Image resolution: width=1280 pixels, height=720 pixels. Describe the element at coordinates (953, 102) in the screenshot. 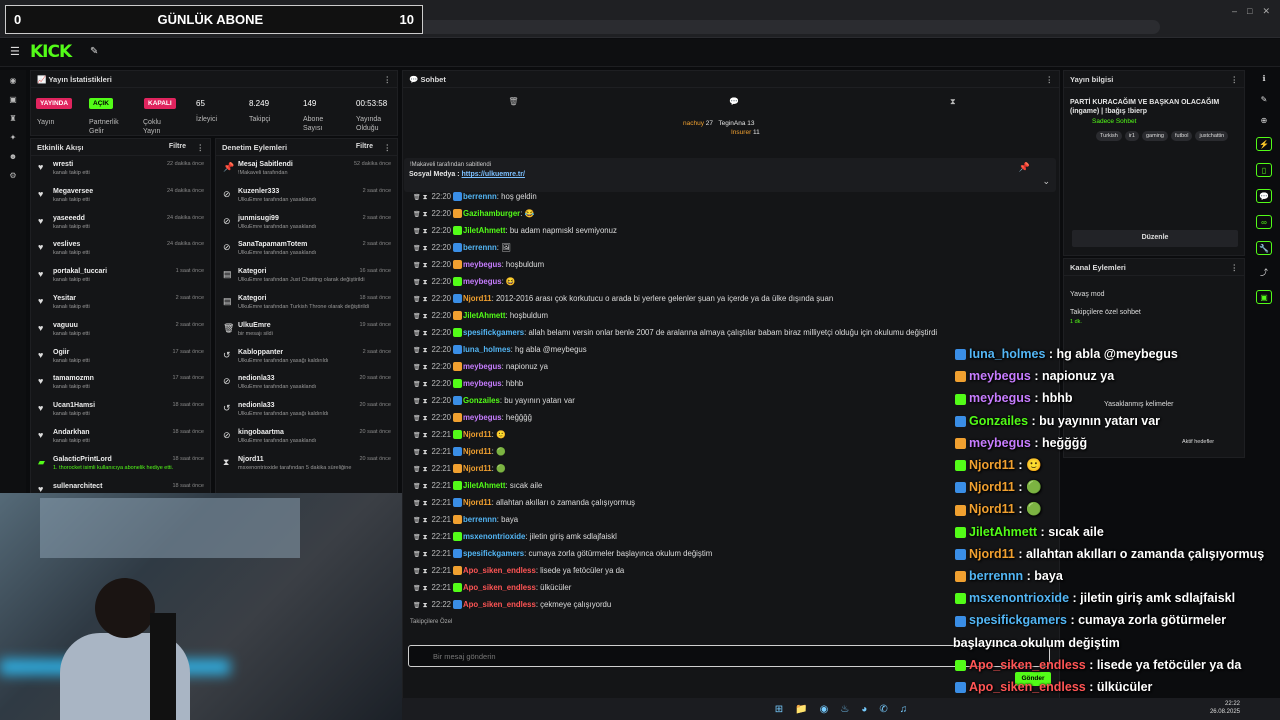

I see `hourglass-icon: ⧗` at that location.